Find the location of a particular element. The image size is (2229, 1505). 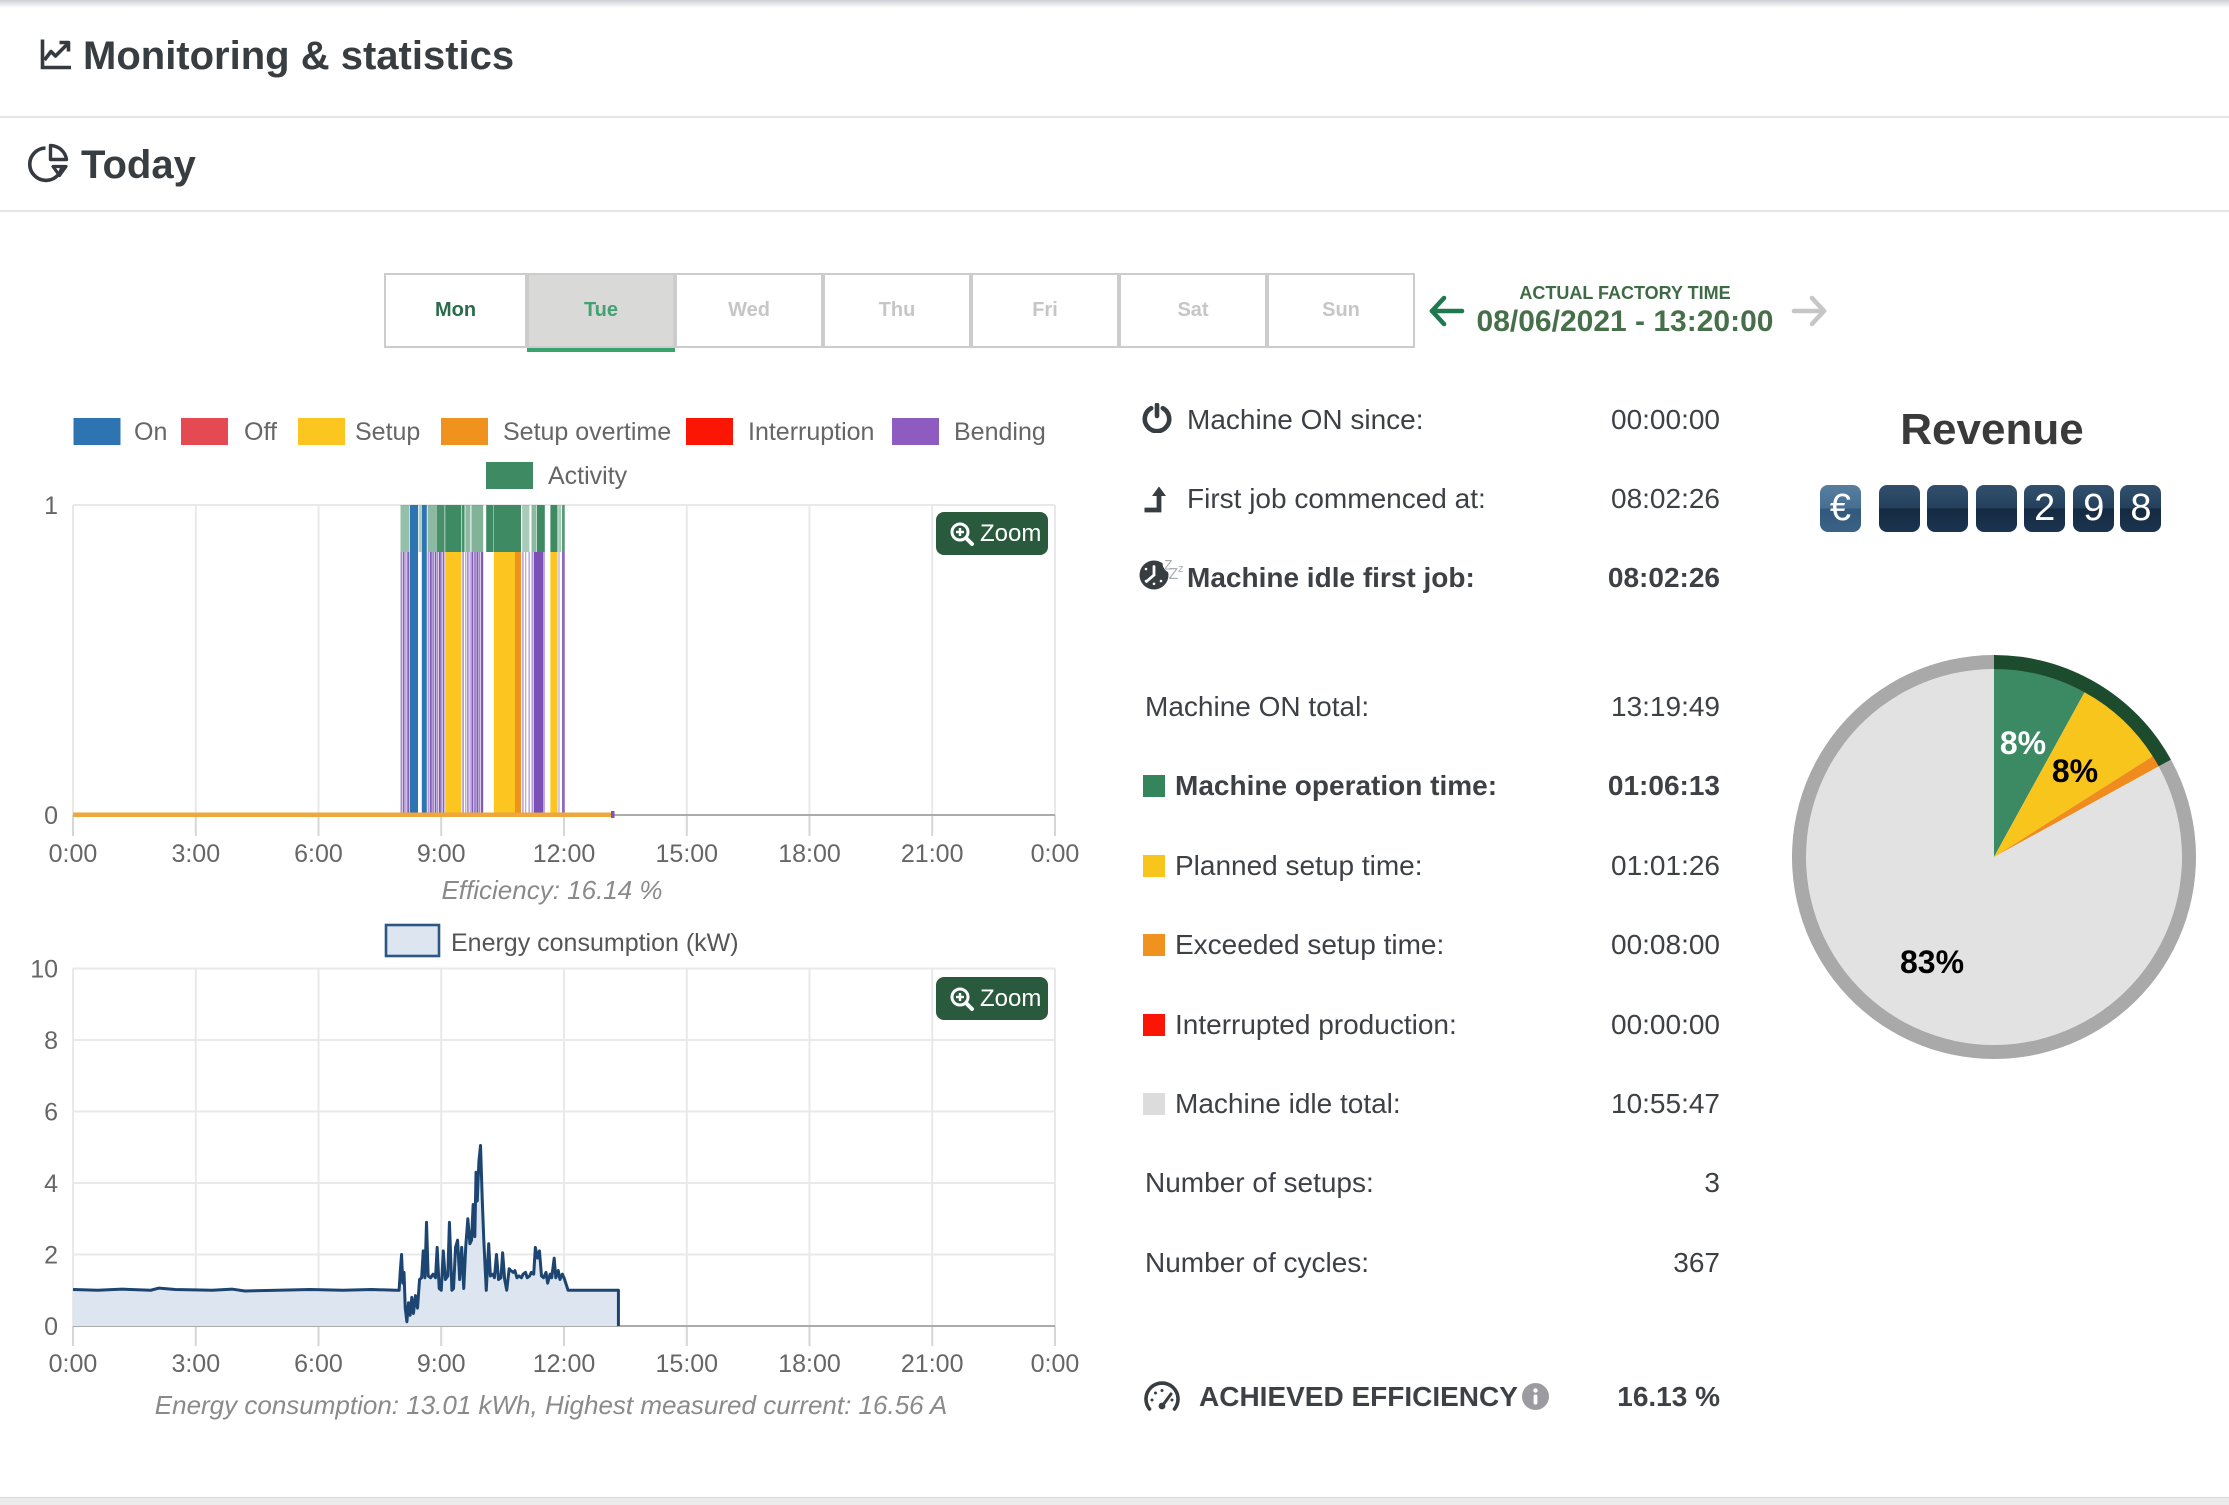

svg-text: 83% is located at coordinates (1932, 962).